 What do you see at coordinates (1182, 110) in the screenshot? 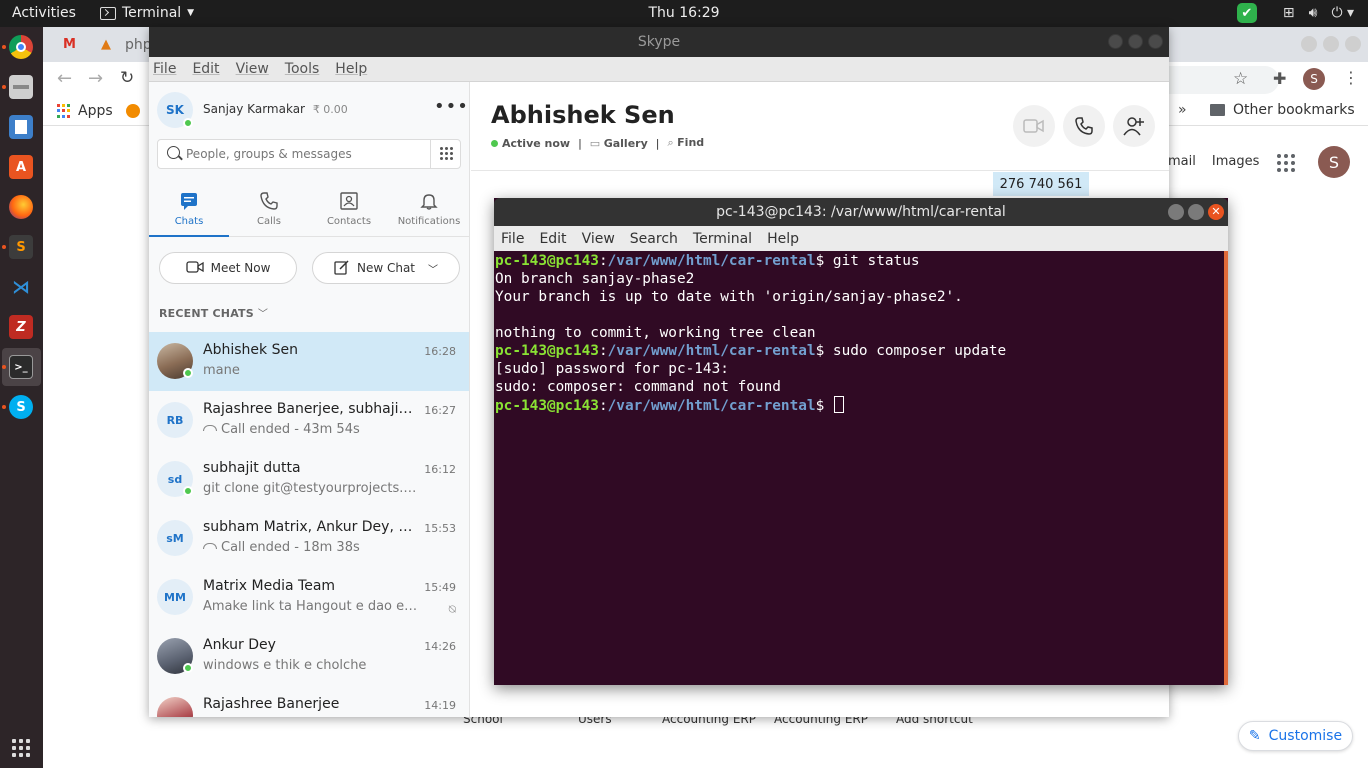
I see `bookmarks-overflow-chevron: »` at bounding box center [1182, 110].